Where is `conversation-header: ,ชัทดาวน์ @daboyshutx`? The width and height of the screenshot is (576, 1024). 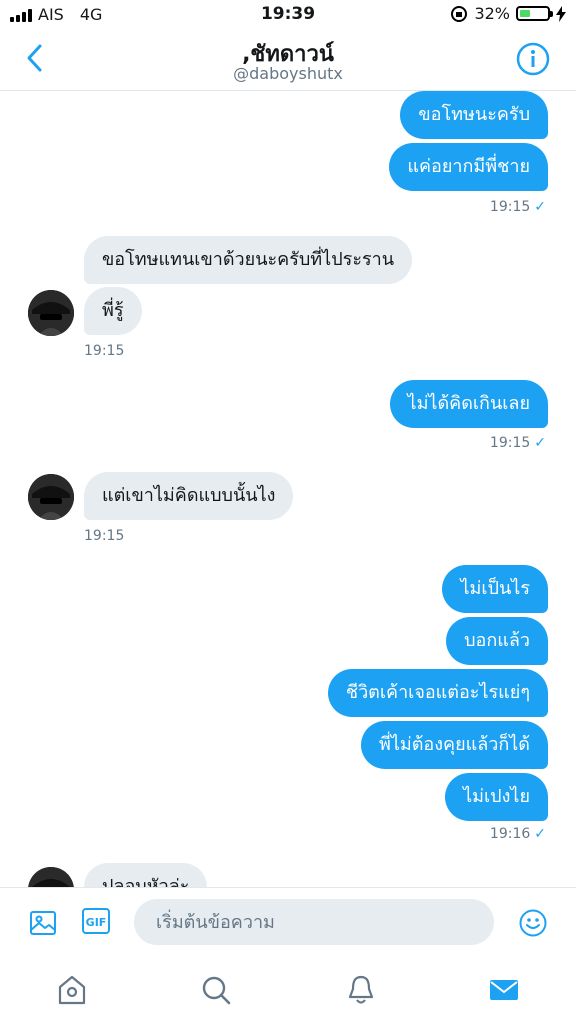
conversation-header: ,ชัทดาวน์ @daboyshutx is located at coordinates (288, 60).